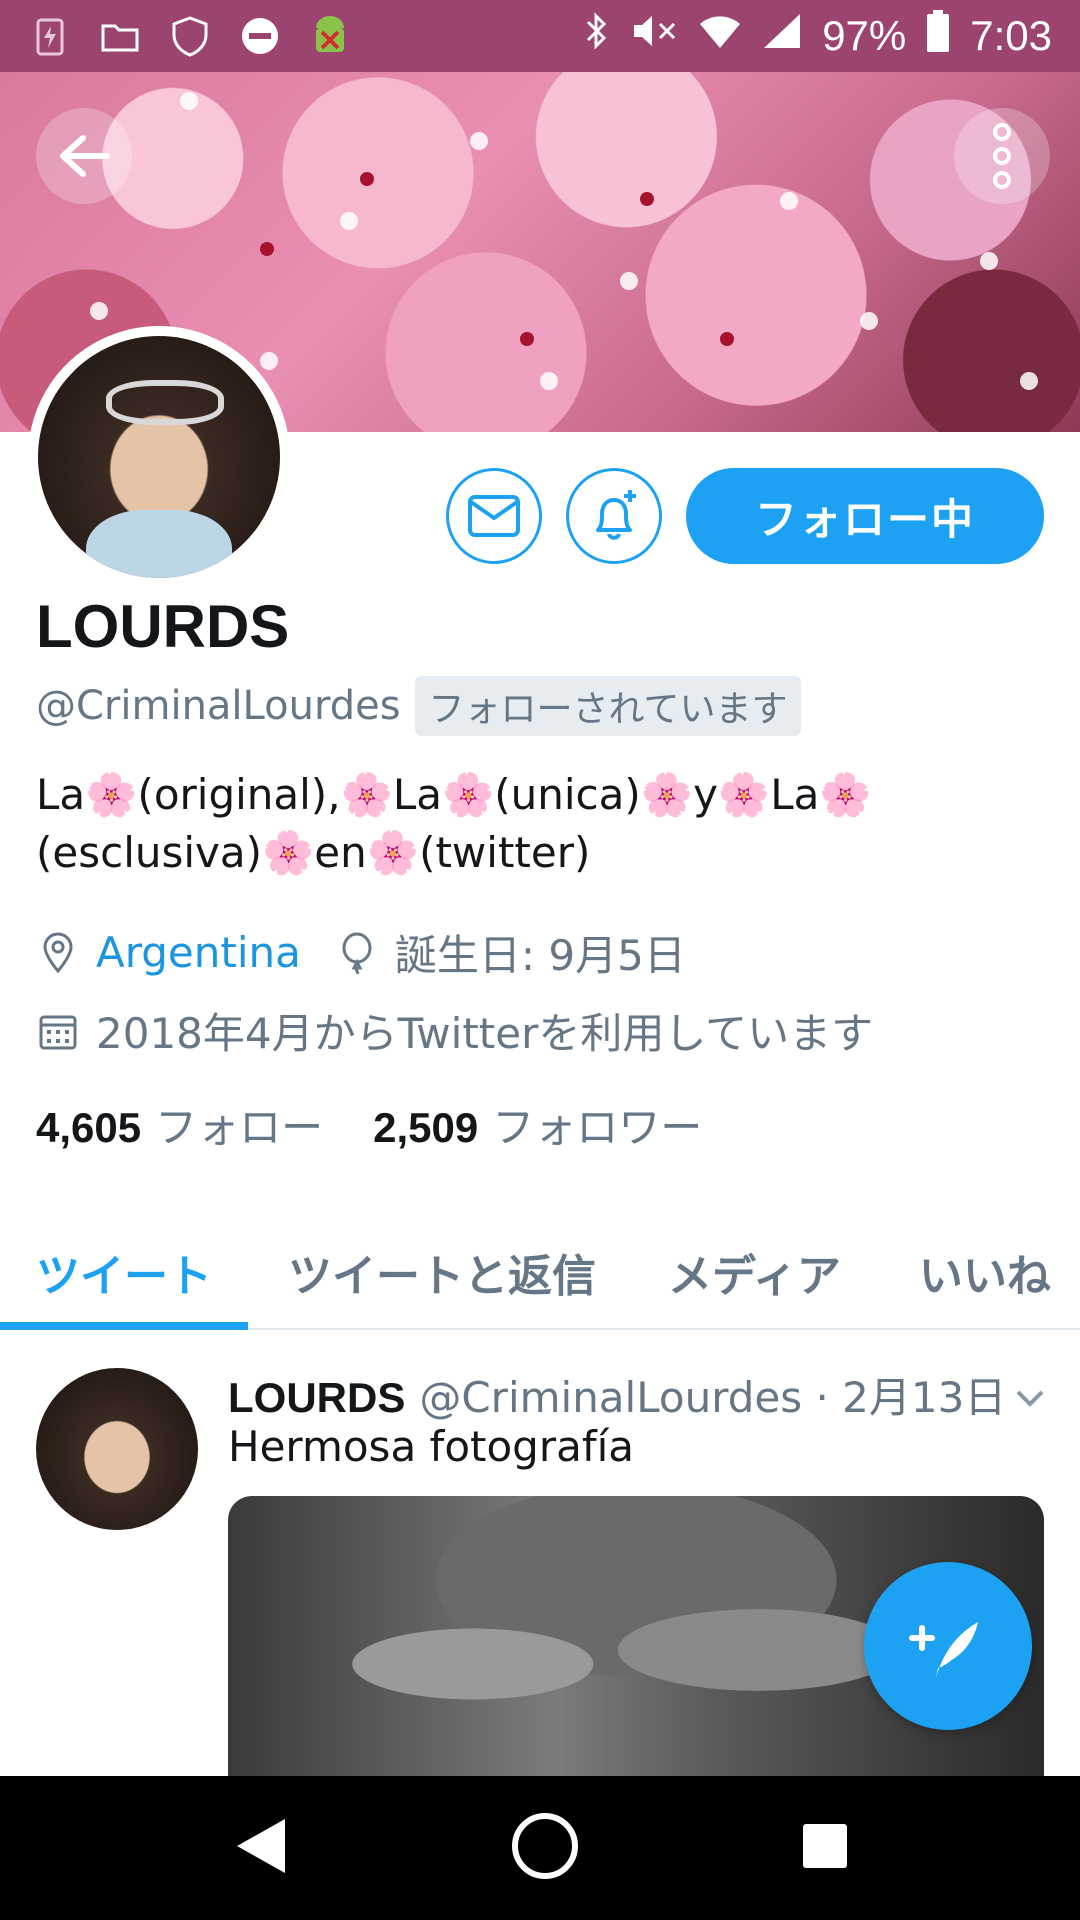  What do you see at coordinates (782, 36) in the screenshot?
I see `signal-icon` at bounding box center [782, 36].